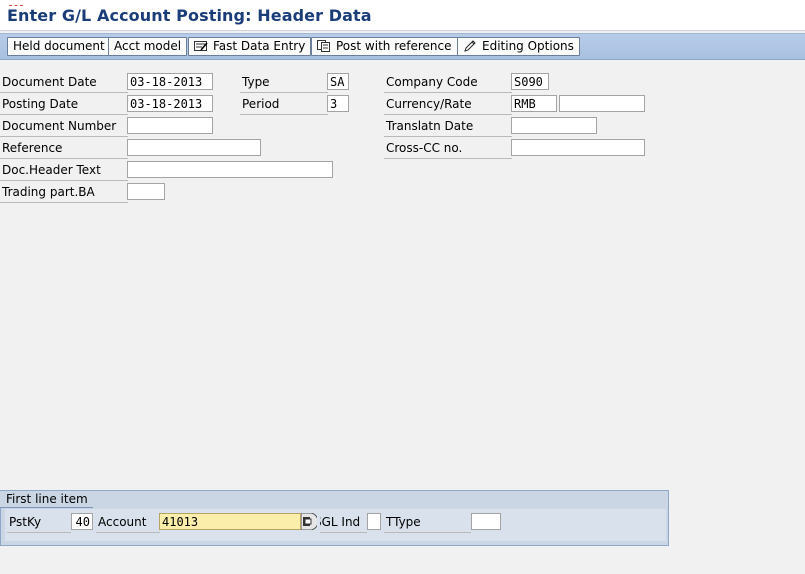  What do you see at coordinates (146, 191) in the screenshot?
I see `trading-part-ba-field` at bounding box center [146, 191].